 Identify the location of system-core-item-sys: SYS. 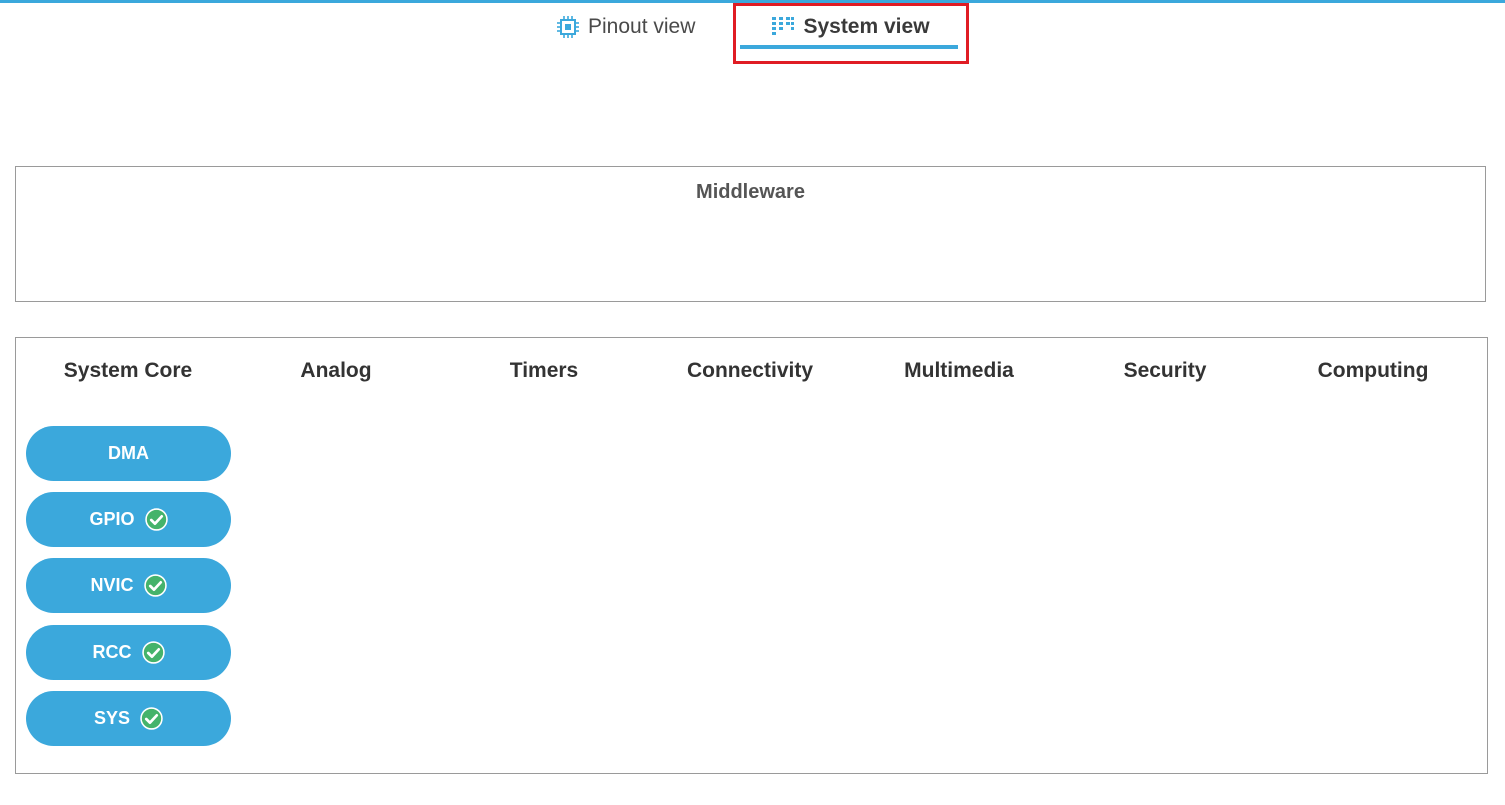
(128, 718).